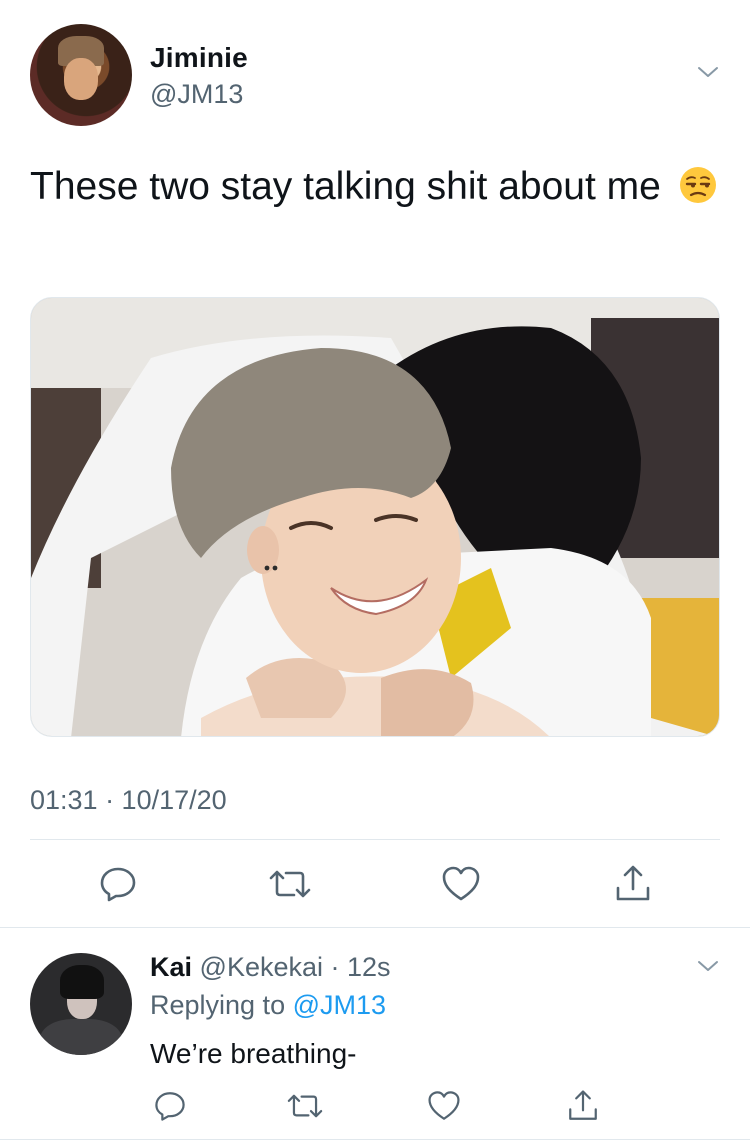  I want to click on retweet-button, so click(290, 884).